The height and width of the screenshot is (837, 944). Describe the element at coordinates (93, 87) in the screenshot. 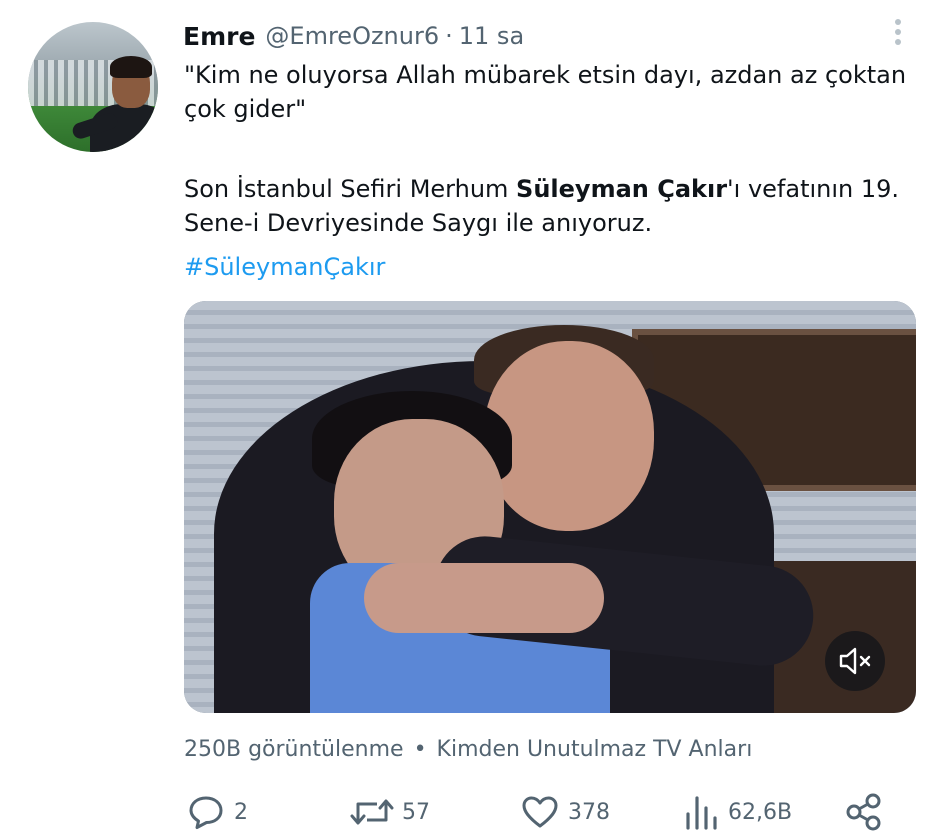

I see `author-avatar` at that location.